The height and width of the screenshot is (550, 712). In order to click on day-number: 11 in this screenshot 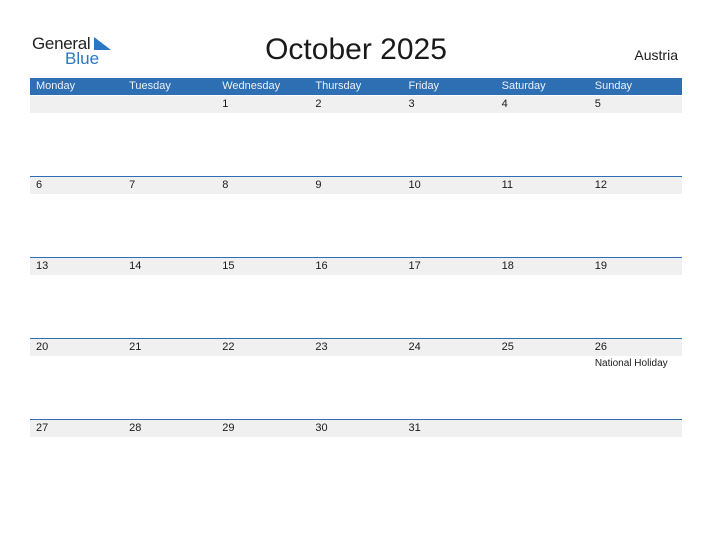, I will do `click(507, 185)`.